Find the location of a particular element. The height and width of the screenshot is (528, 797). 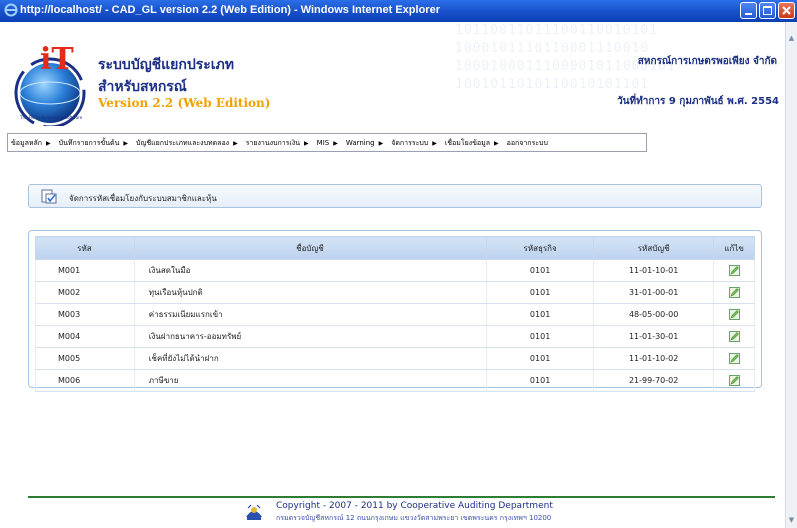

close-icon is located at coordinates (786, 10).